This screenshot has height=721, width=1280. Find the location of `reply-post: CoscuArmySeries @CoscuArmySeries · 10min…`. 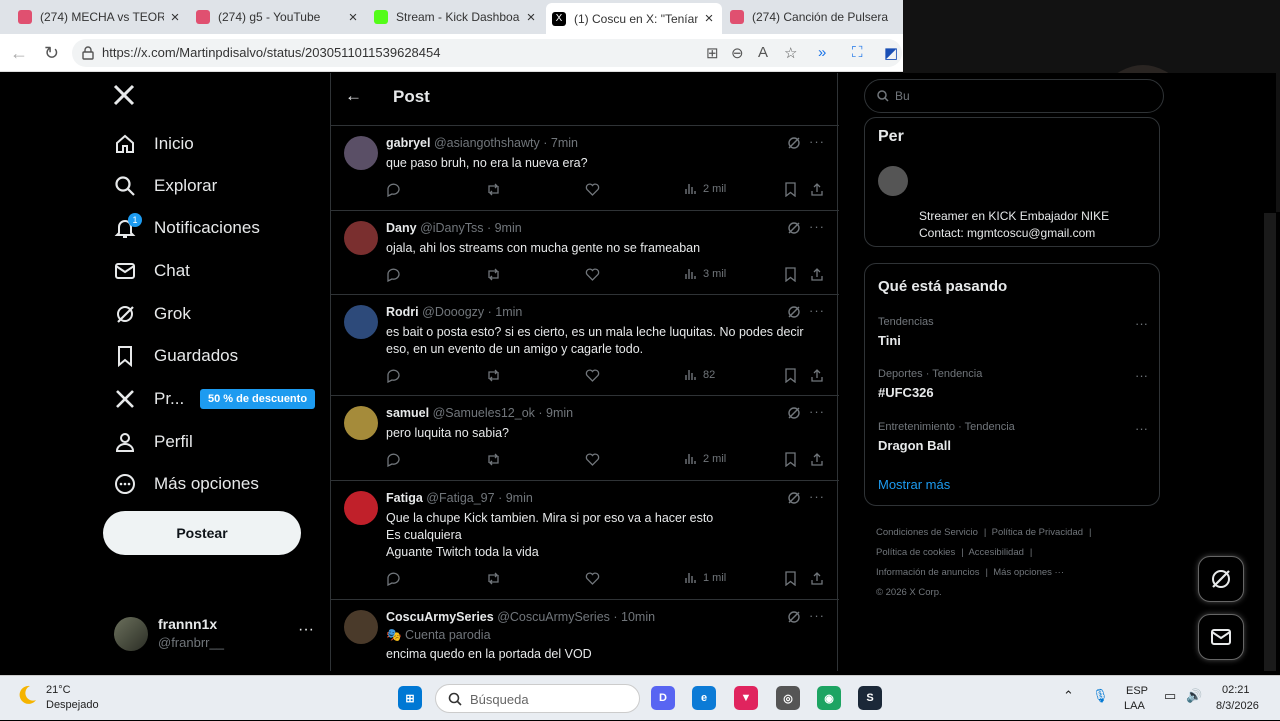

reply-post: CoscuArmySeries @CoscuArmySeries · 10min… is located at coordinates (585, 635).